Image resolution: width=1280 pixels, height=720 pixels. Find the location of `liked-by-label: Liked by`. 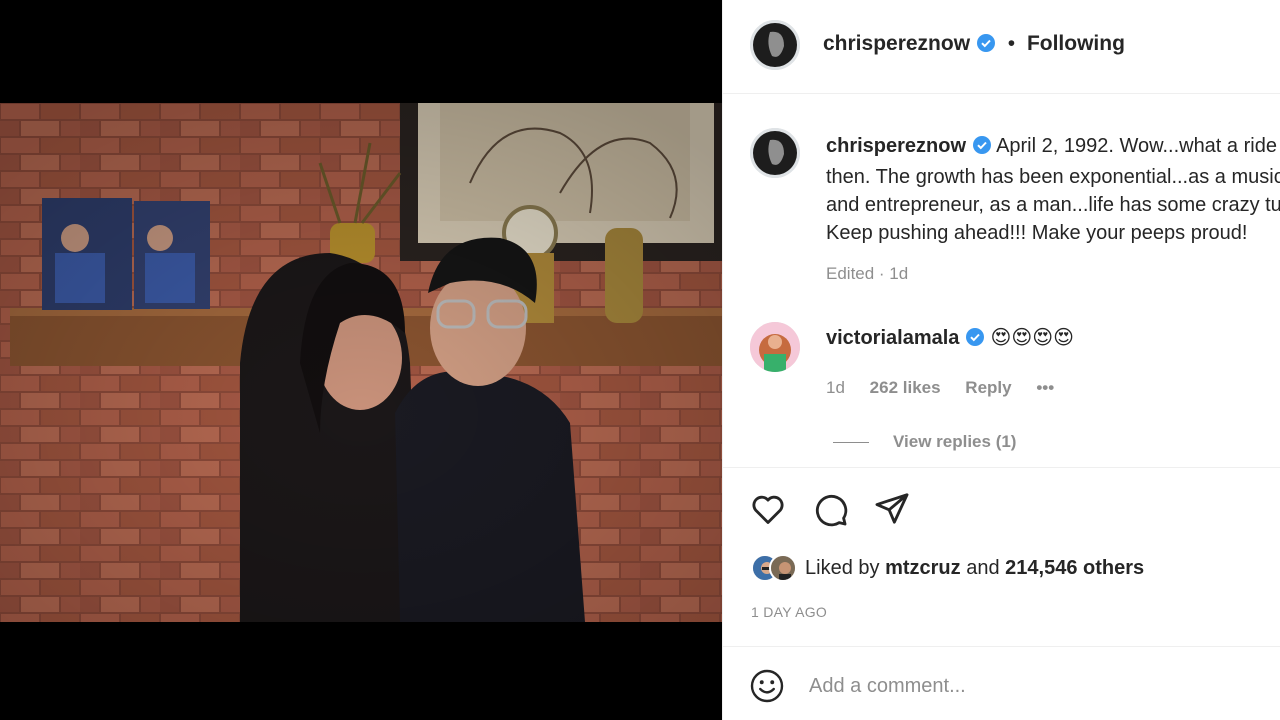

liked-by-label: Liked by is located at coordinates (842, 567).